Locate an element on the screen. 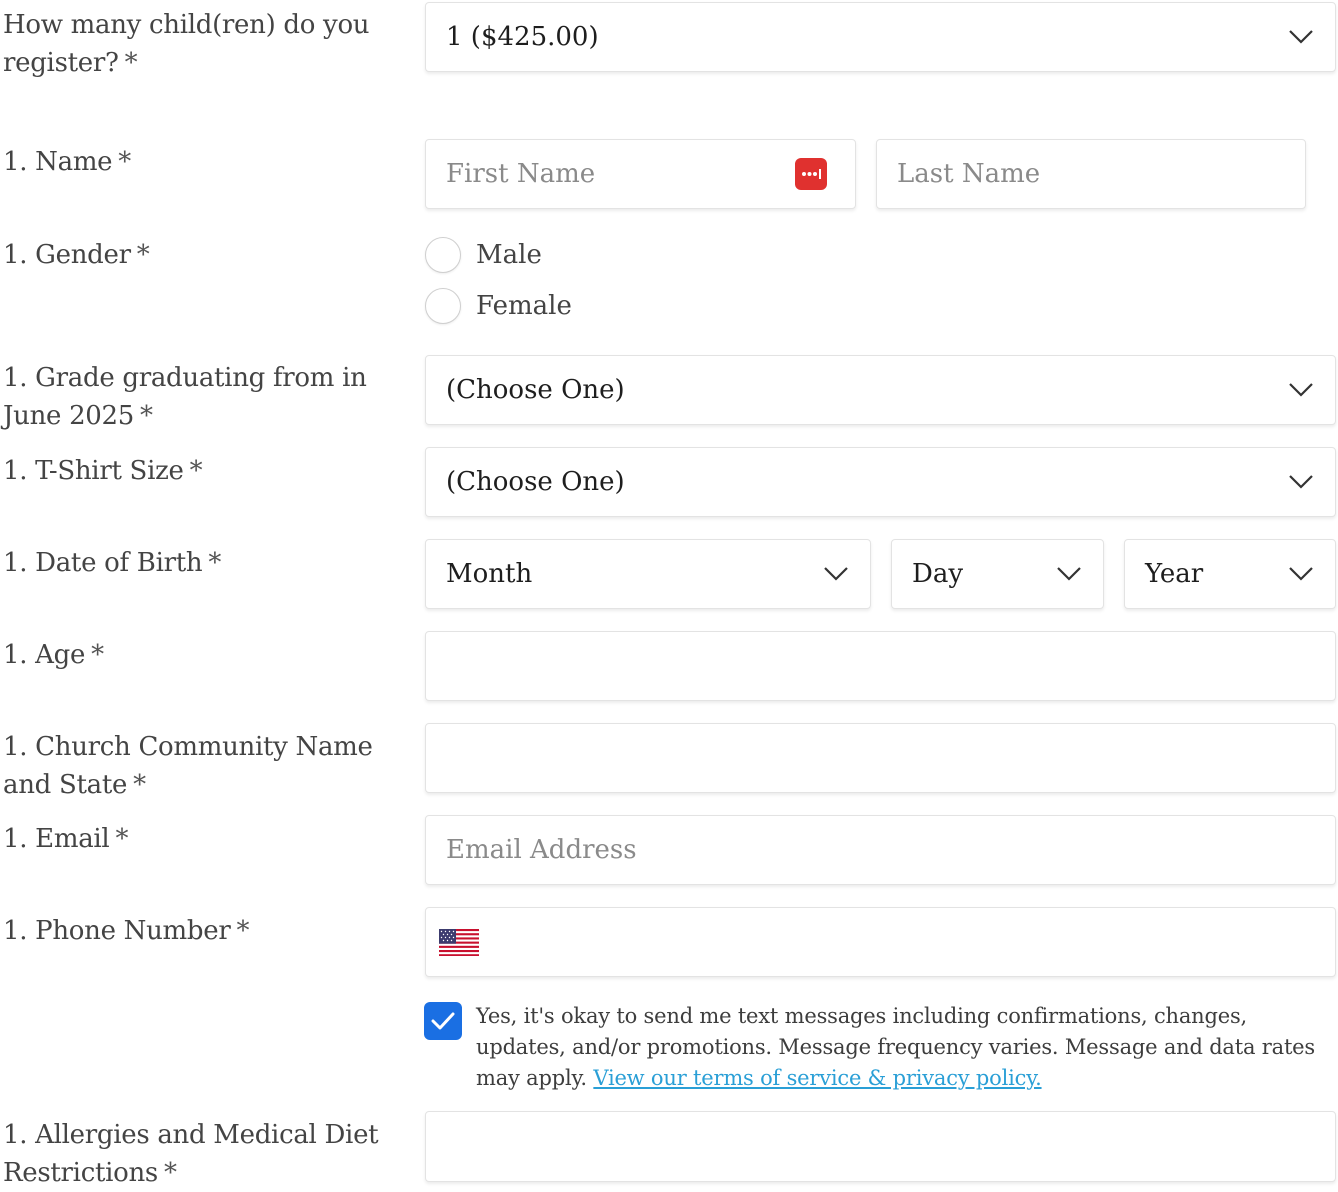  email-label: 1. Email * is located at coordinates (65, 839).